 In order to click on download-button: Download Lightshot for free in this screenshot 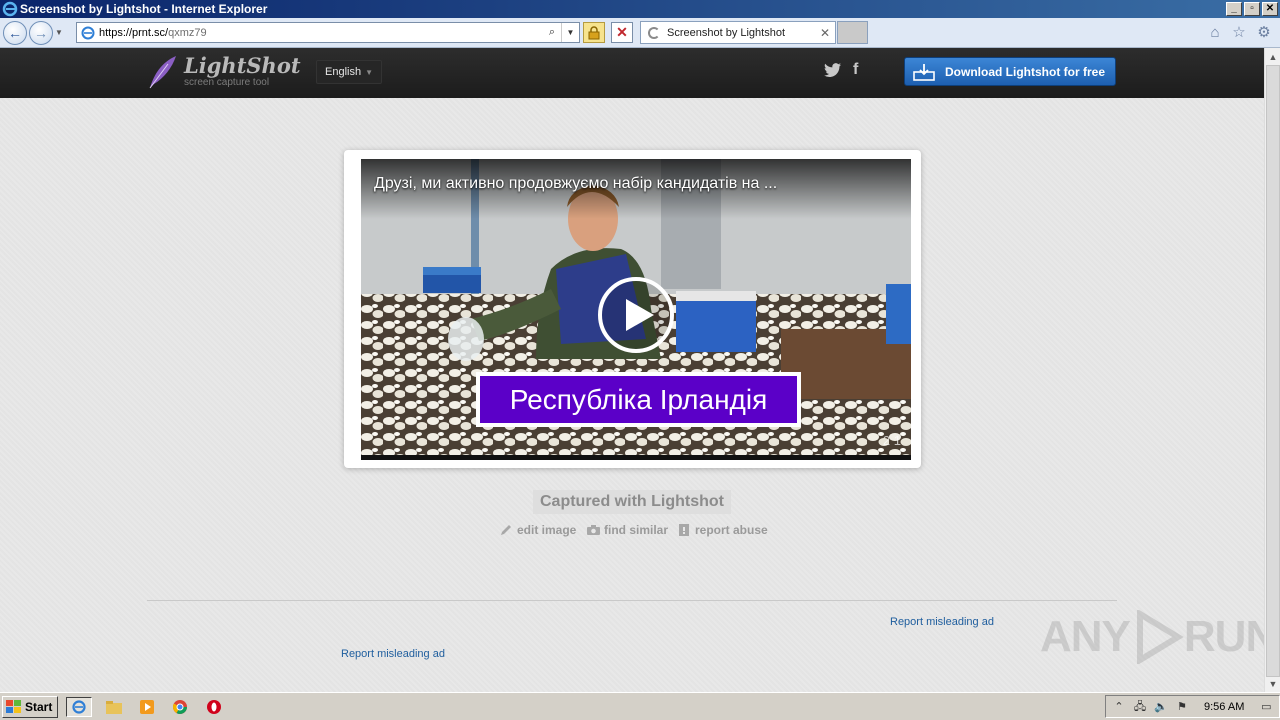, I will do `click(1010, 71)`.